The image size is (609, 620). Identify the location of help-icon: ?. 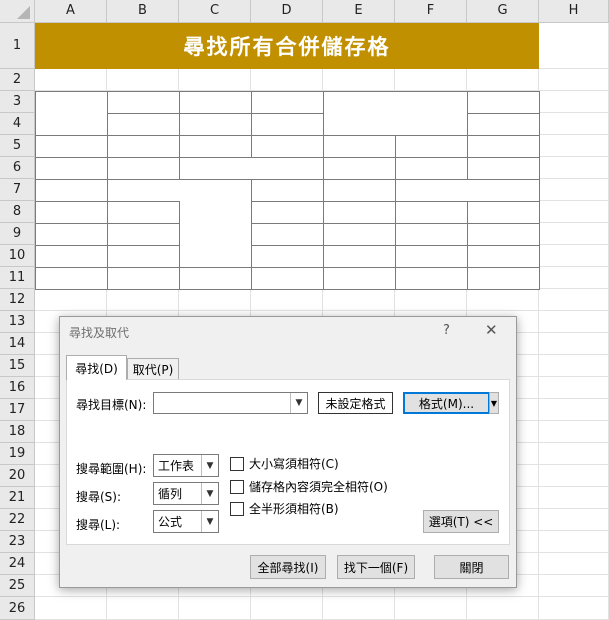
(446, 330).